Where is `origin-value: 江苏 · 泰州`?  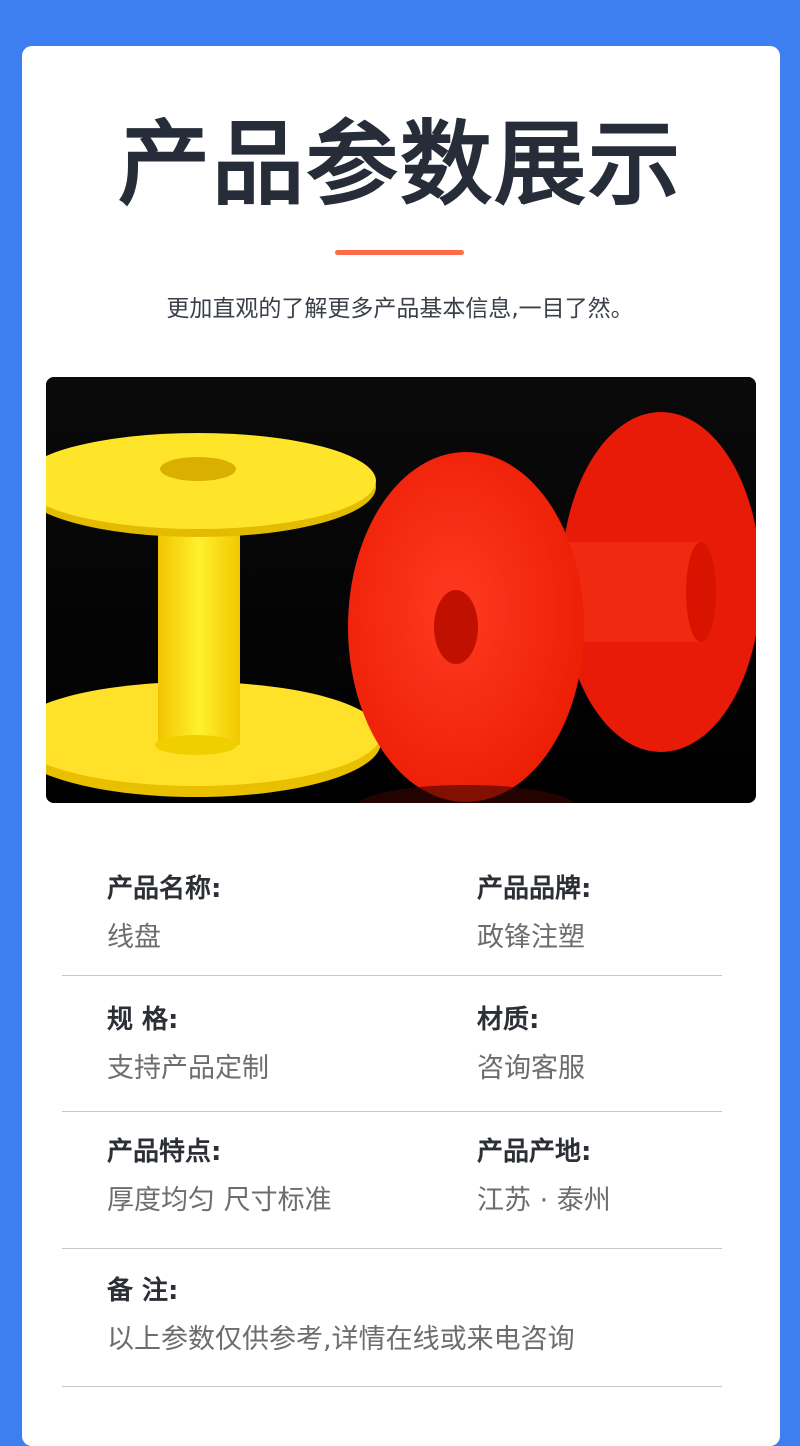 origin-value: 江苏 · 泰州 is located at coordinates (544, 1200).